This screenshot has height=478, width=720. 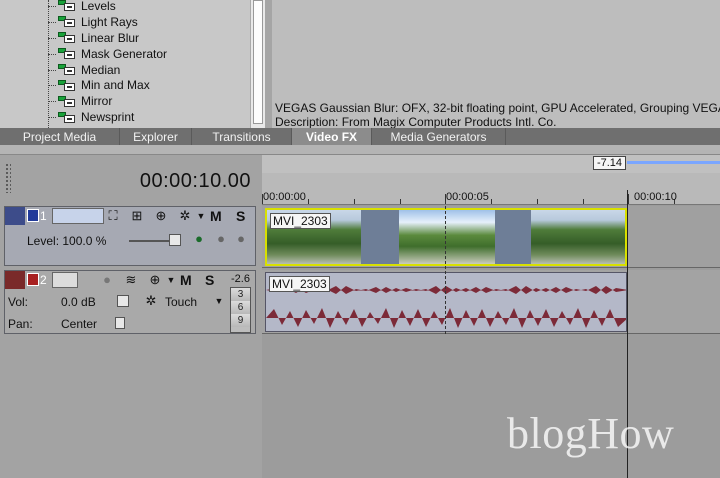 I want to click on level-slider-knob, so click(x=175, y=240).